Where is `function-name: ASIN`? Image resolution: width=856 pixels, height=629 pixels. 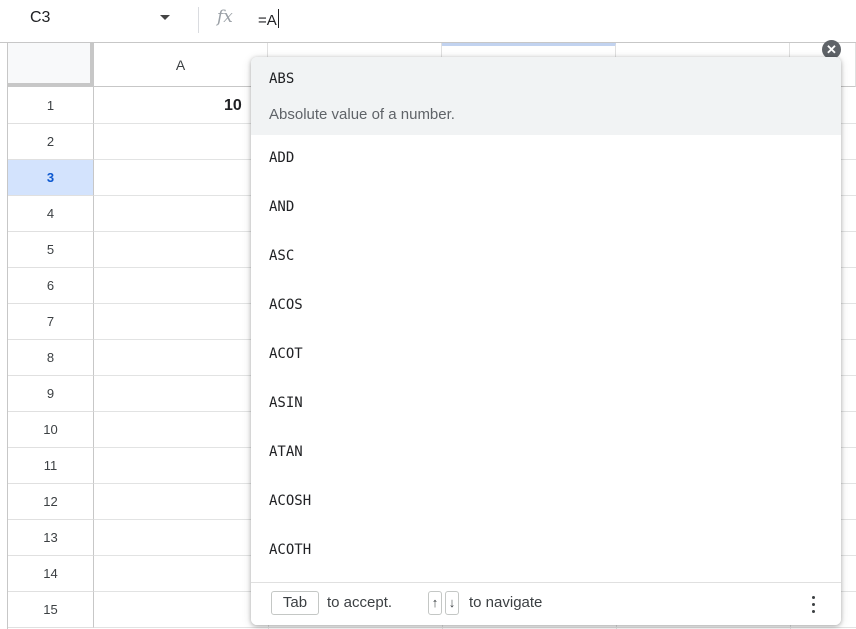
function-name: ASIN is located at coordinates (286, 403).